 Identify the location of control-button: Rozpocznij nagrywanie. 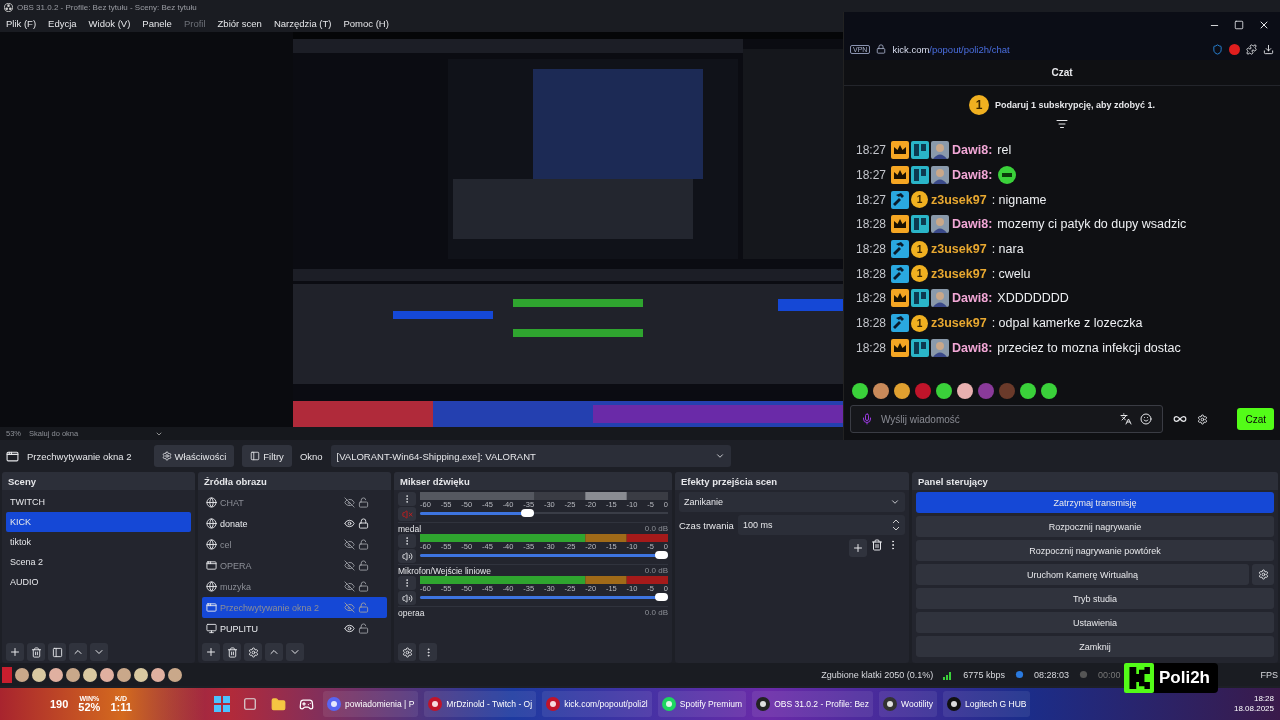
(1095, 526).